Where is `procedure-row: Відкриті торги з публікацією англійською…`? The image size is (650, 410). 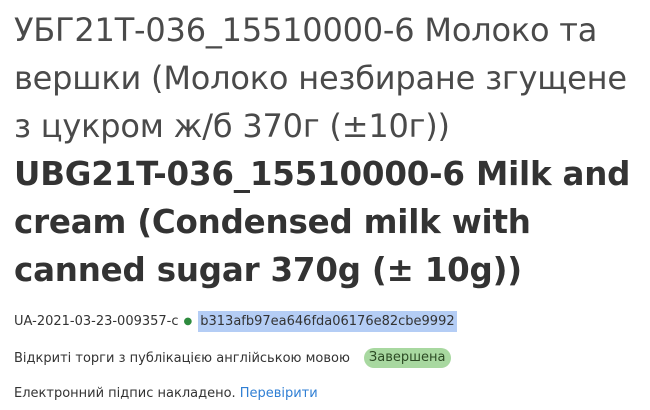
procedure-row: Відкриті торги з публікацією англійською… is located at coordinates (232, 358).